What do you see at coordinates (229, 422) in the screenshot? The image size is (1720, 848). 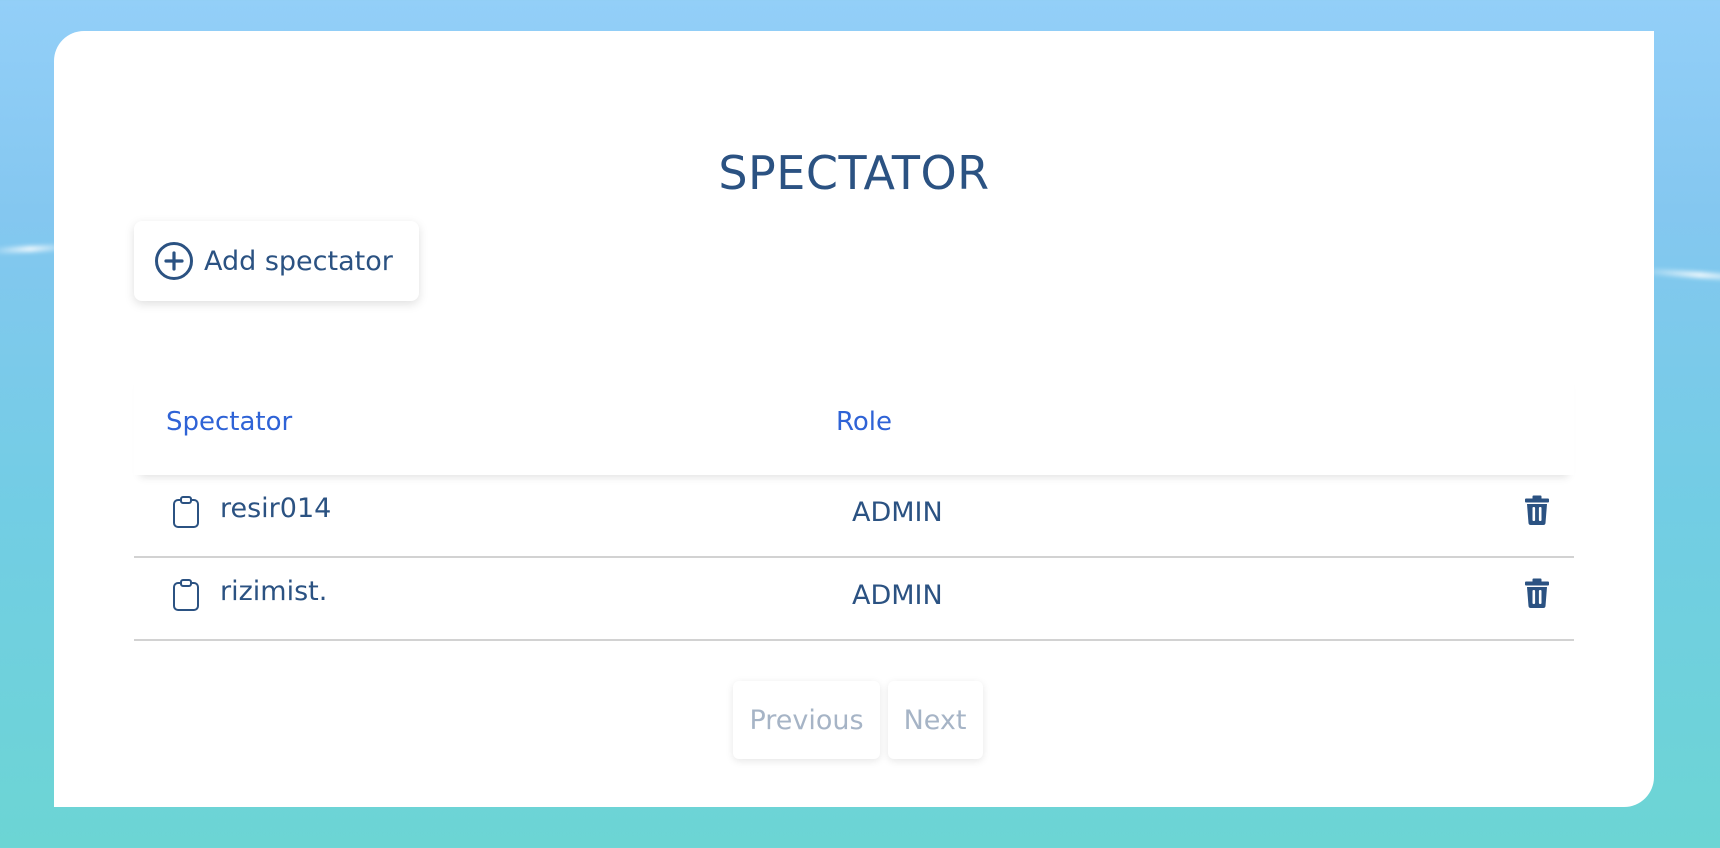 I see `column-header-spectator: Spectator` at bounding box center [229, 422].